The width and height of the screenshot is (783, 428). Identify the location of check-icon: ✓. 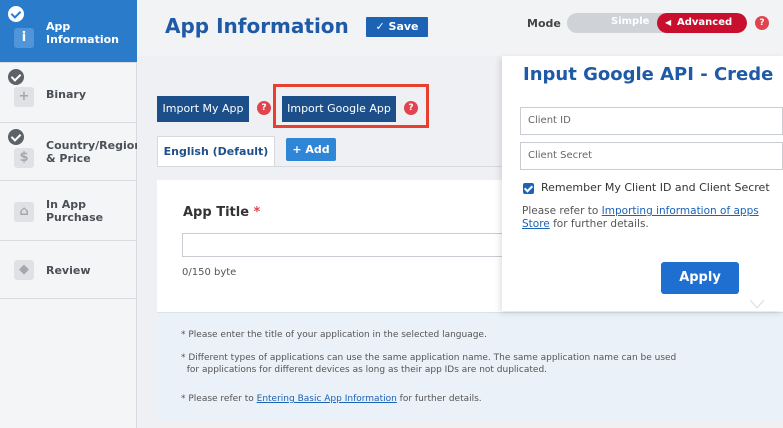
(382, 26).